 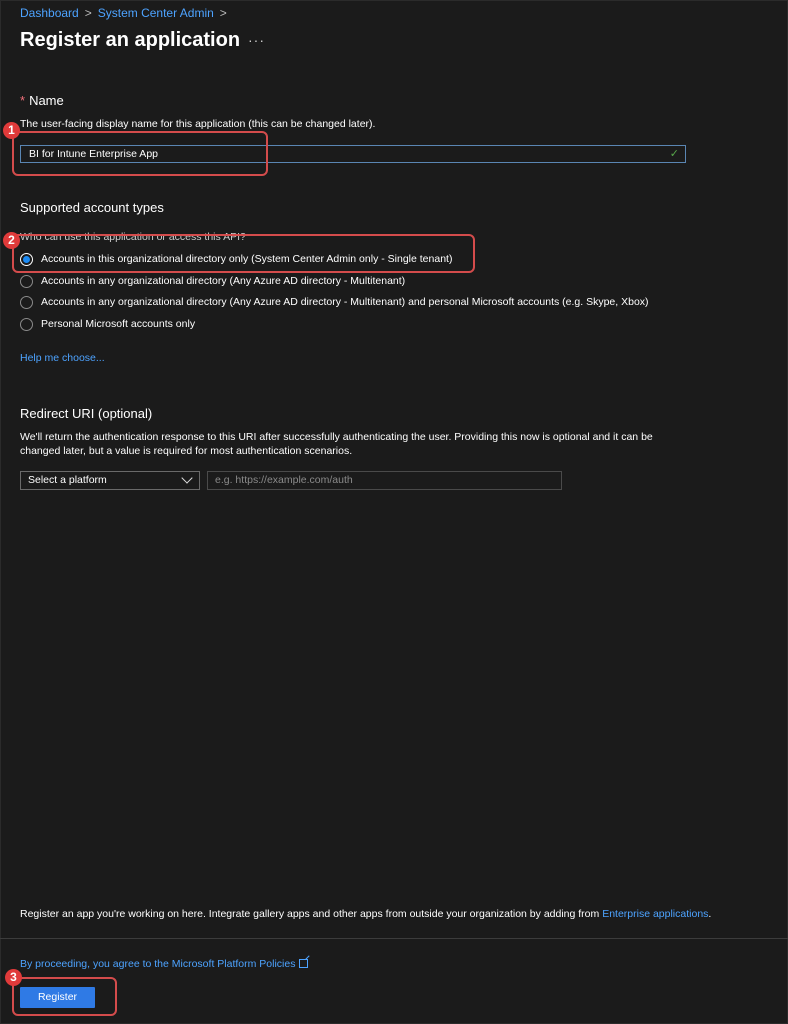 I want to click on breadcrumb-system-center-admin-link: System Center Admin, so click(x=156, y=13).